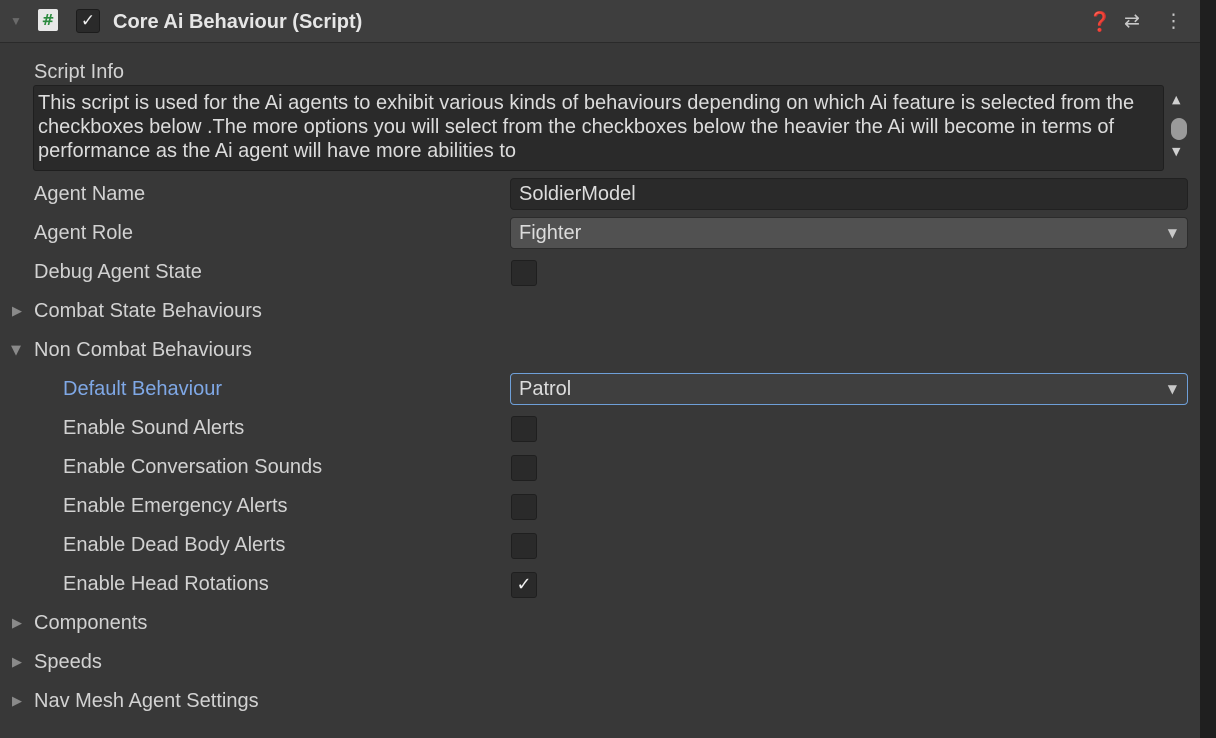 This screenshot has height=738, width=1216. Describe the element at coordinates (1132, 21) in the screenshot. I see `presets-icon: ⇄` at that location.